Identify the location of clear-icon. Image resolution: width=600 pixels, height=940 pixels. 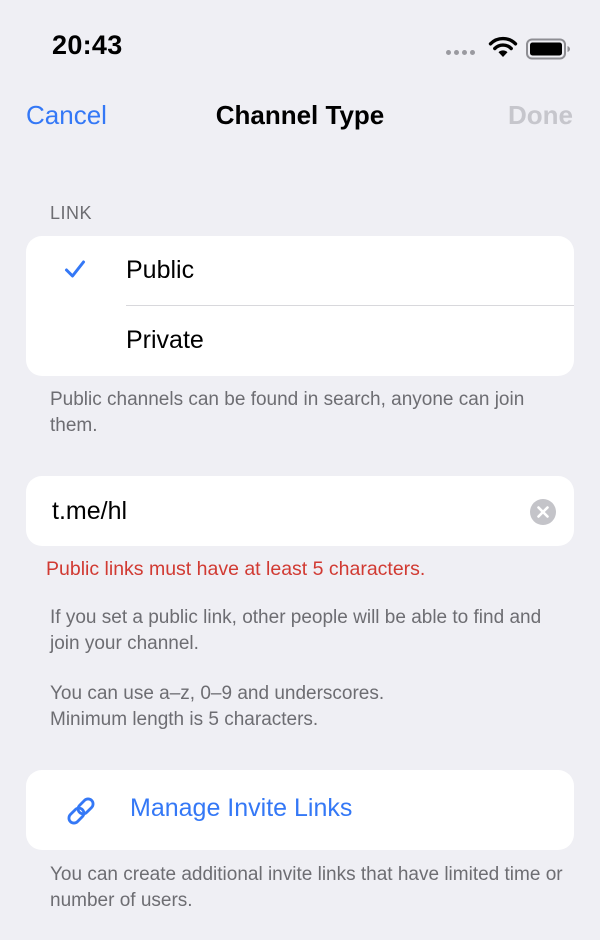
(543, 512).